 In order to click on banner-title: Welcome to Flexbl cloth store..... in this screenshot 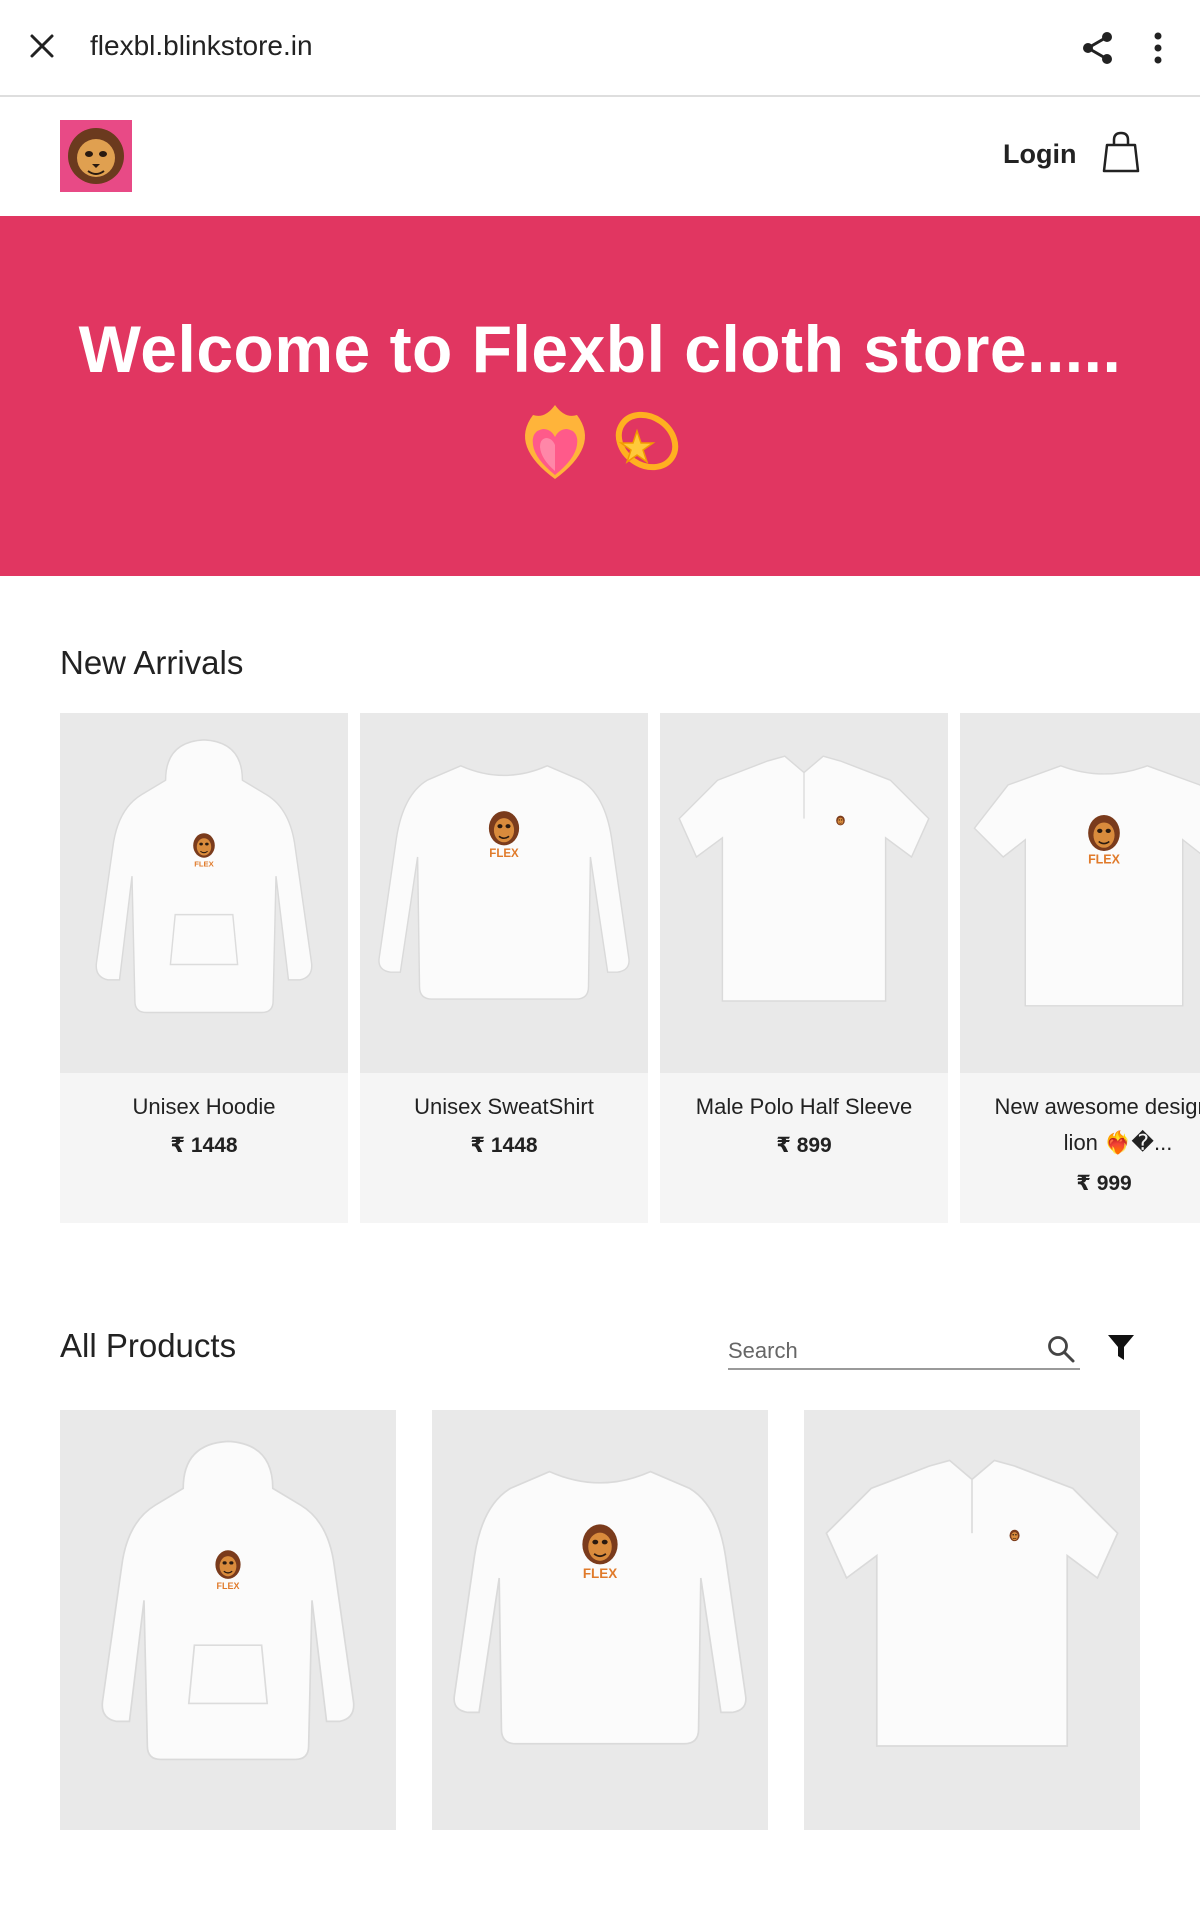, I will do `click(600, 349)`.